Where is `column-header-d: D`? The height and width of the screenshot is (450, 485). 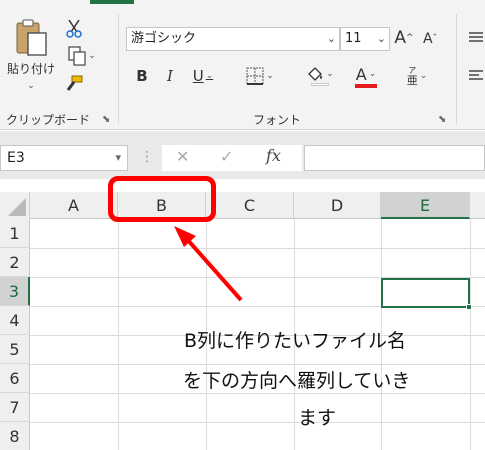 column-header-d: D is located at coordinates (337, 205).